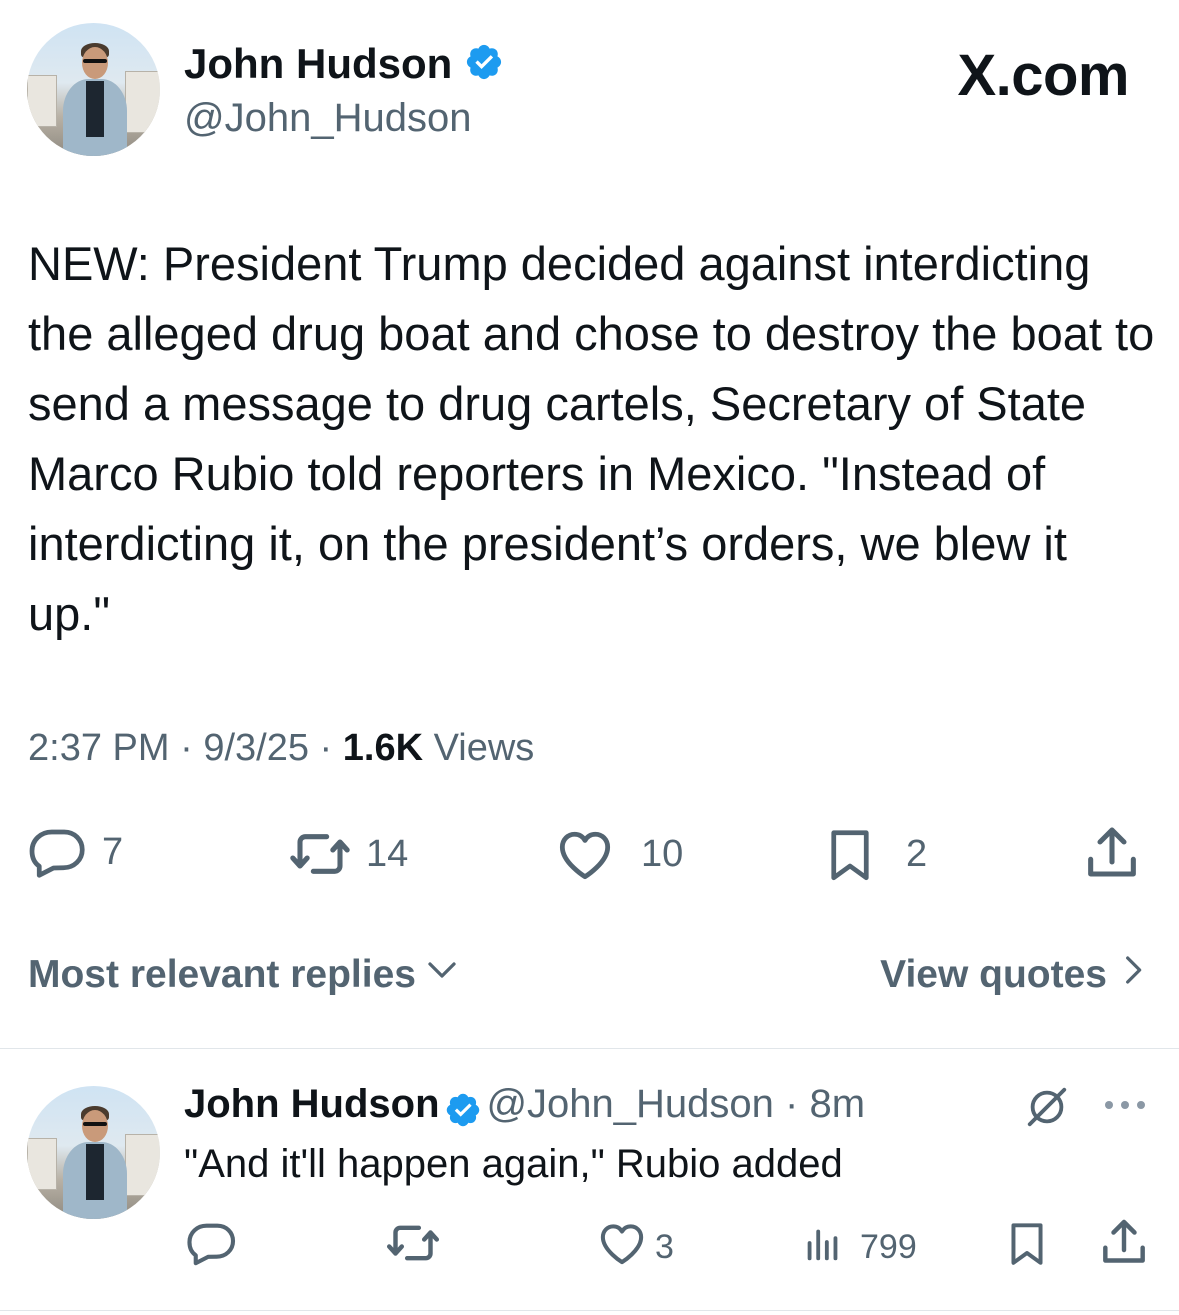  Describe the element at coordinates (618, 854) in the screenshot. I see `like-button: 10` at that location.